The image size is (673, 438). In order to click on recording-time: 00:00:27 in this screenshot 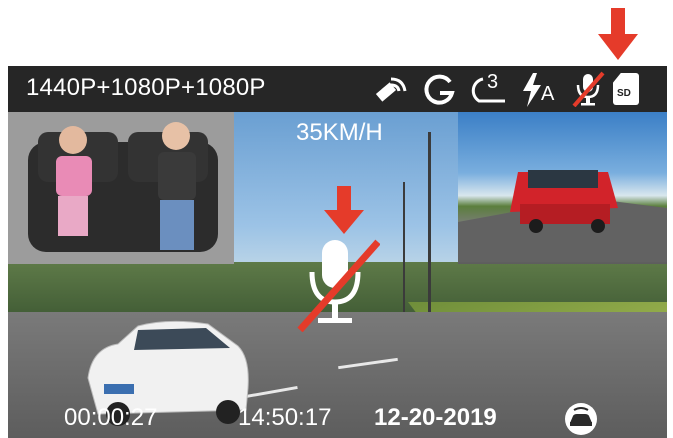, I will do `click(111, 417)`.